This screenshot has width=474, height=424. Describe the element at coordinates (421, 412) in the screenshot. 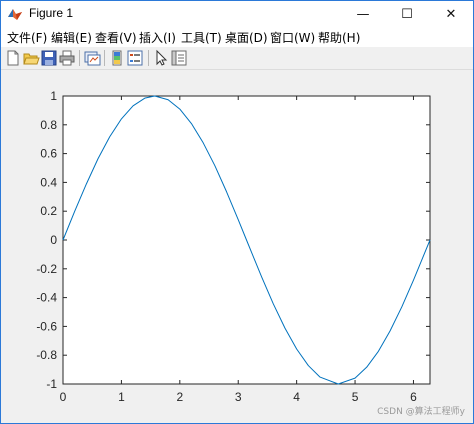

I see `watermark-text: CSDN @算法工程师y` at that location.